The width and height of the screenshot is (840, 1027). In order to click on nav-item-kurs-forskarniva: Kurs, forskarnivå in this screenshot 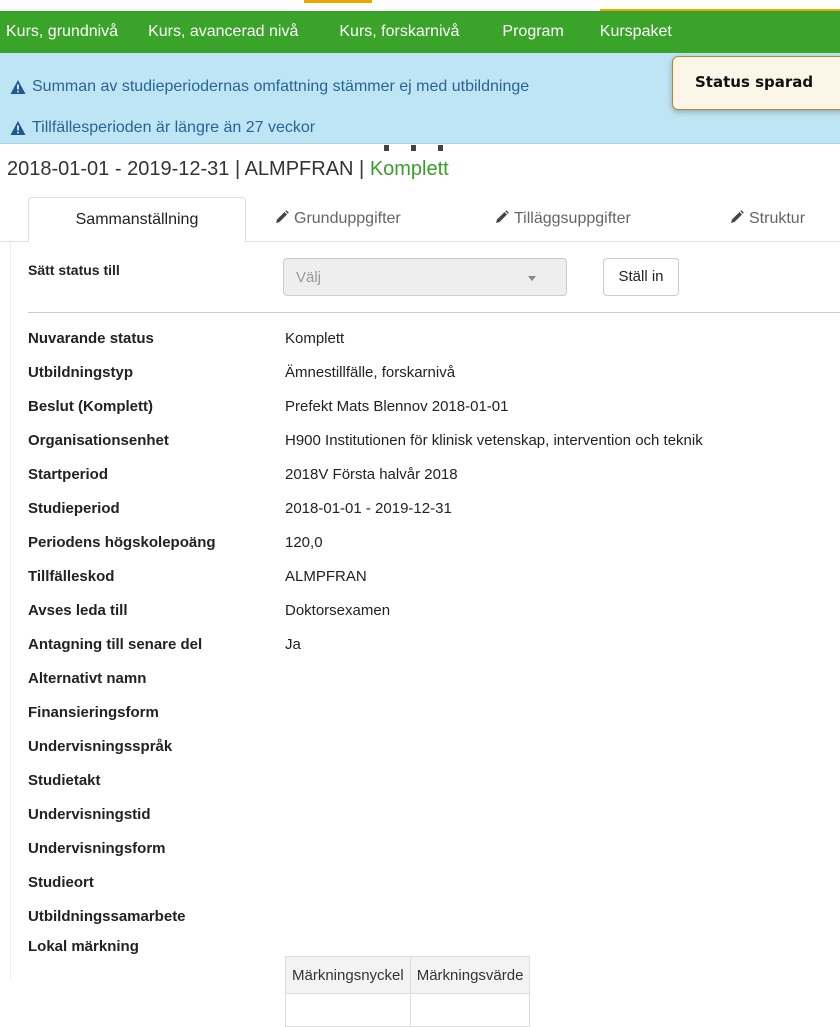, I will do `click(399, 32)`.